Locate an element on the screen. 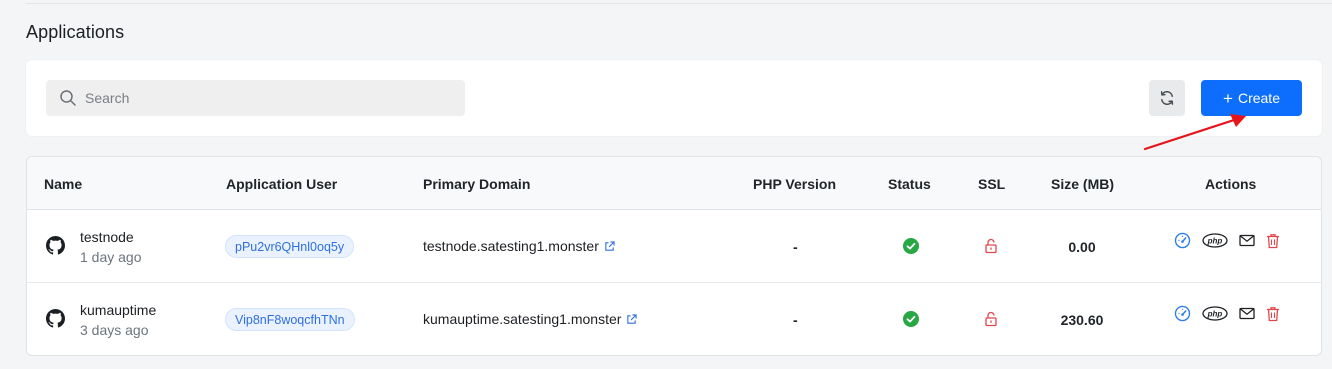 This screenshot has height=369, width=1332. search-box is located at coordinates (255, 98).